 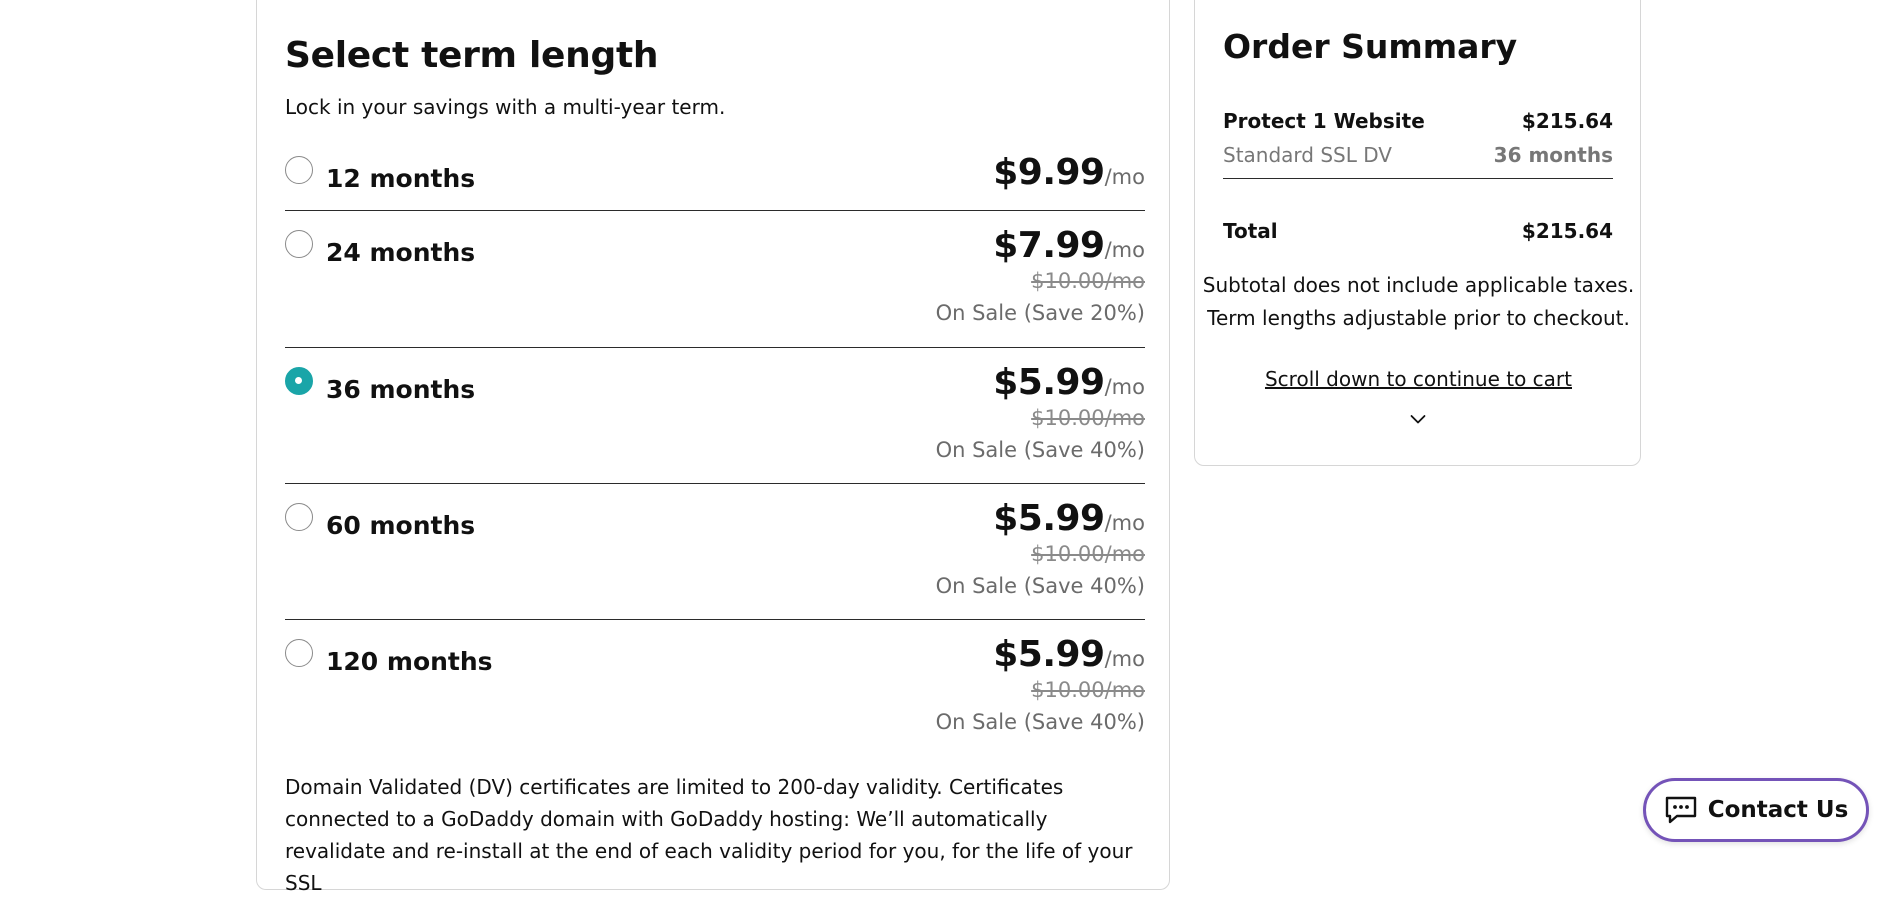 I want to click on summary-product-row: Protect 1 Website $215.64, so click(x=1418, y=121).